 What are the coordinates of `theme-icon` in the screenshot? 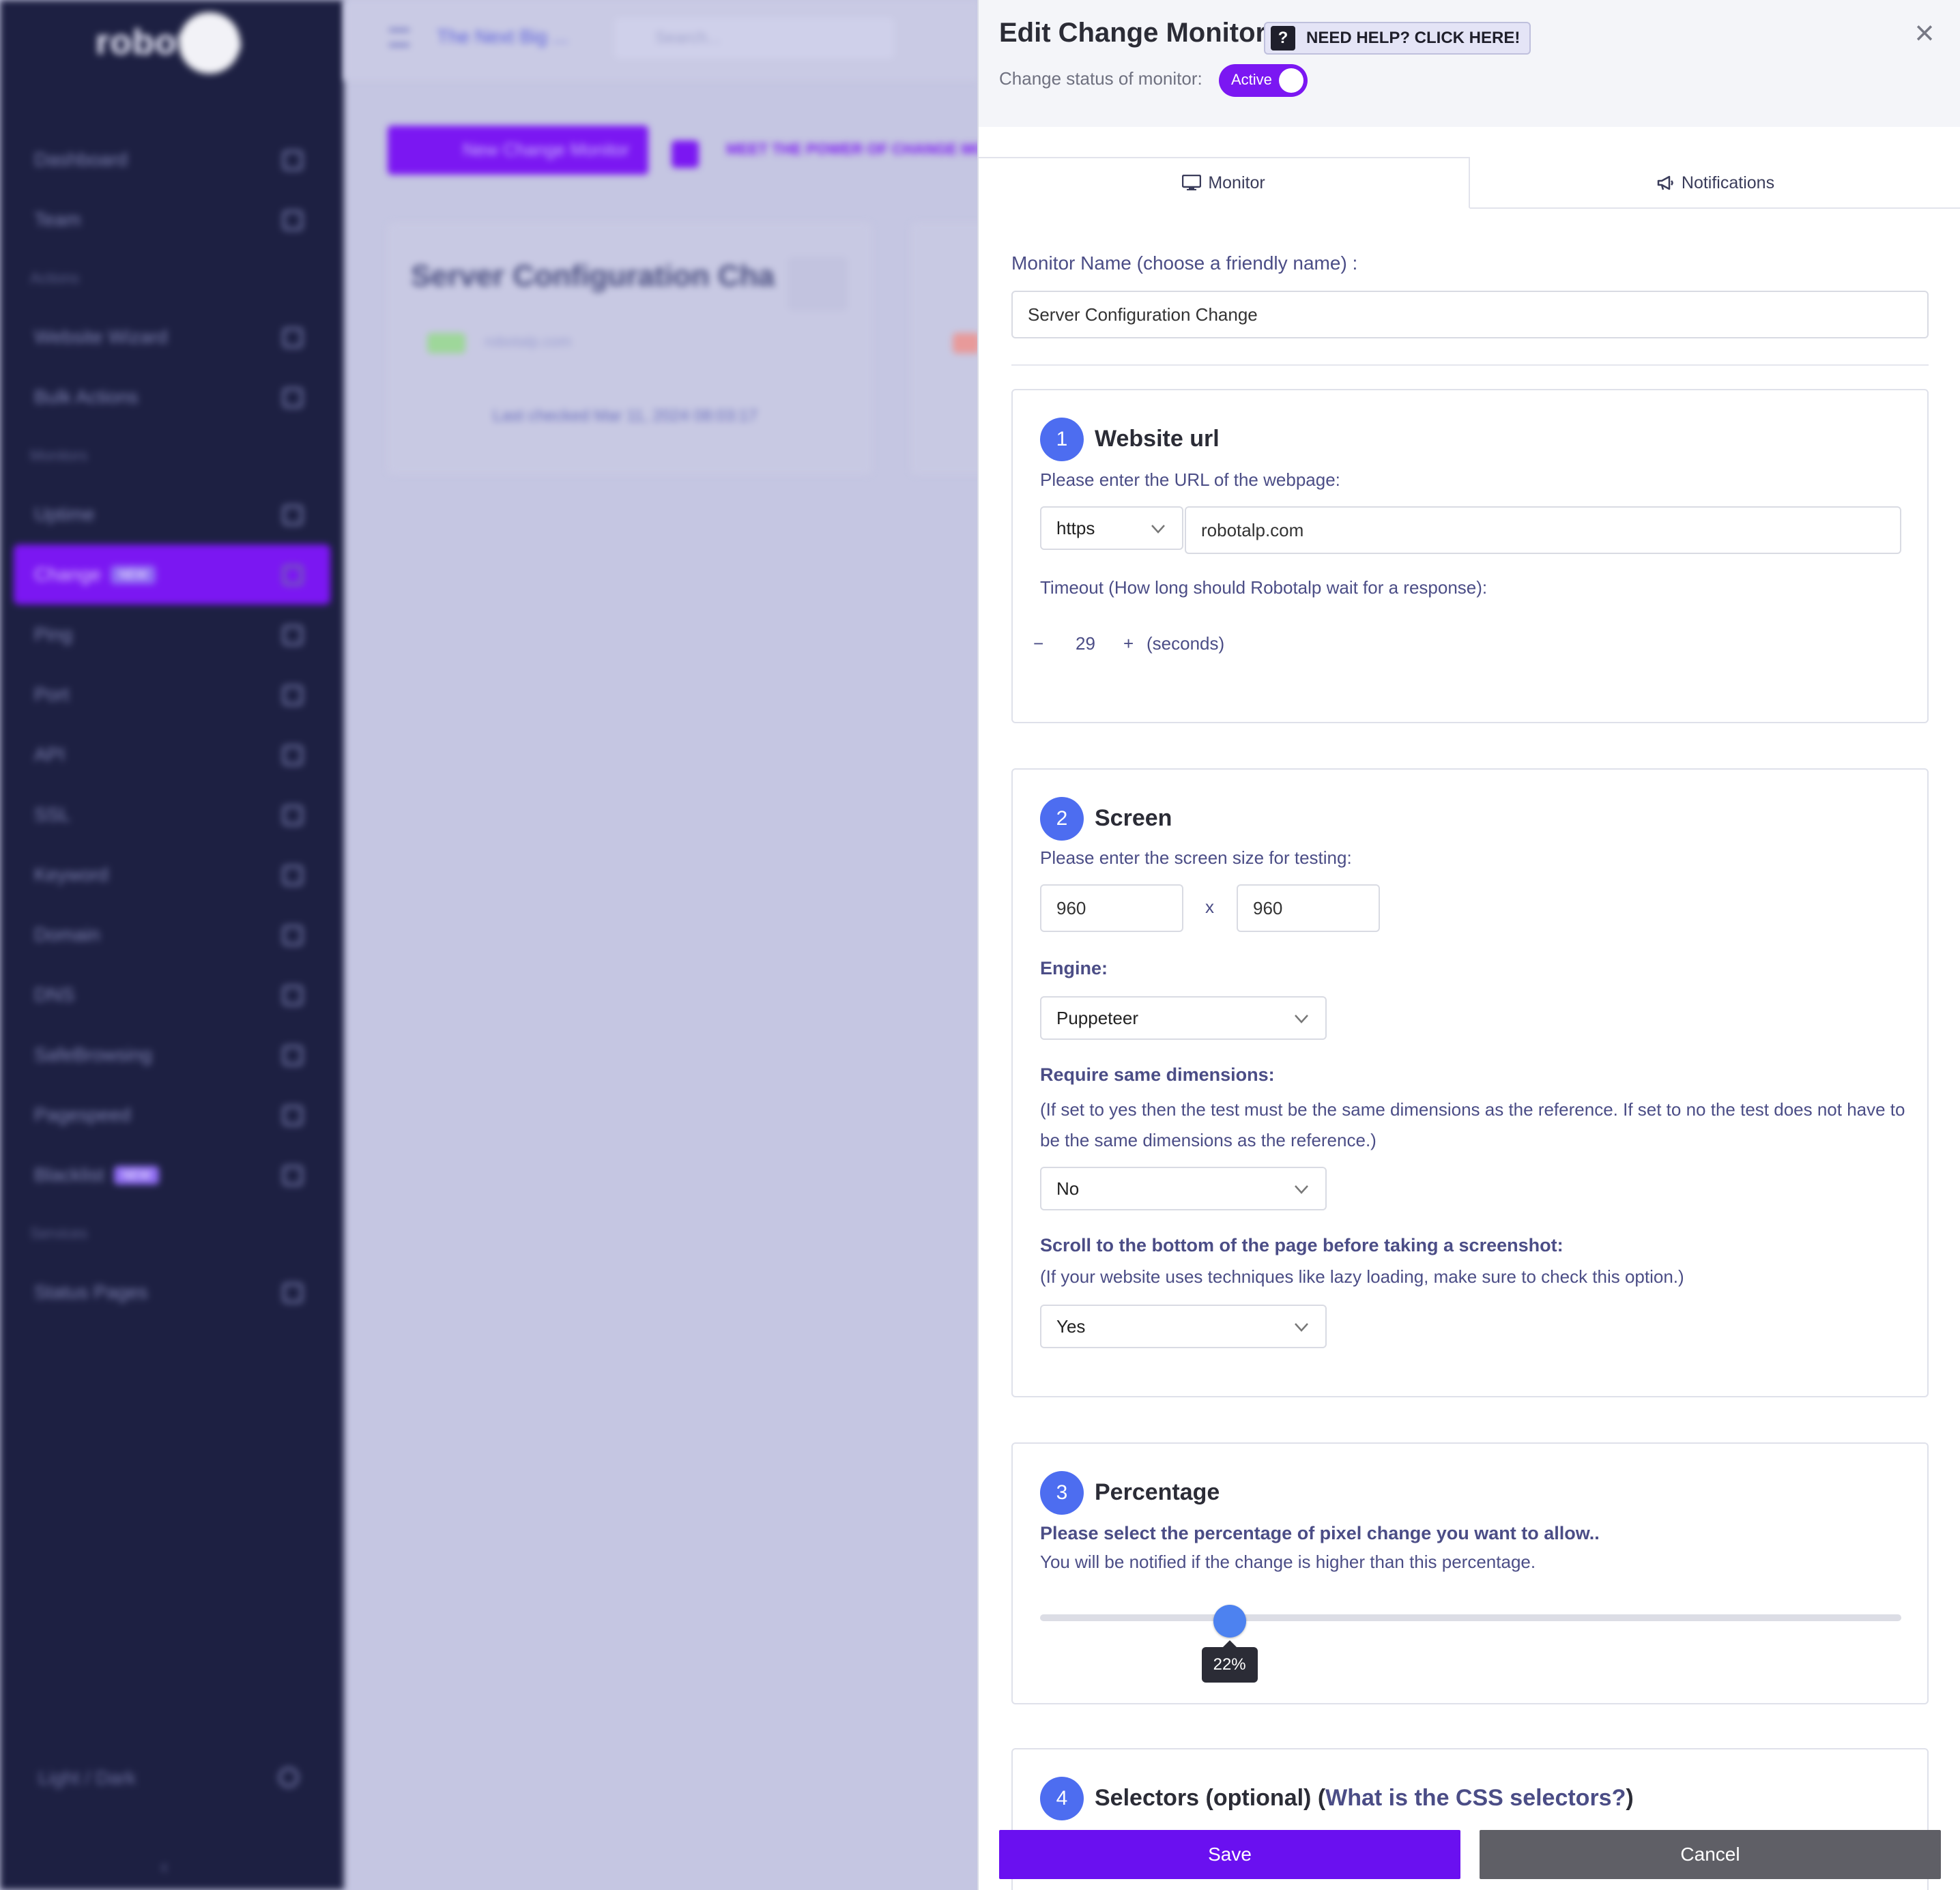 It's located at (289, 1778).